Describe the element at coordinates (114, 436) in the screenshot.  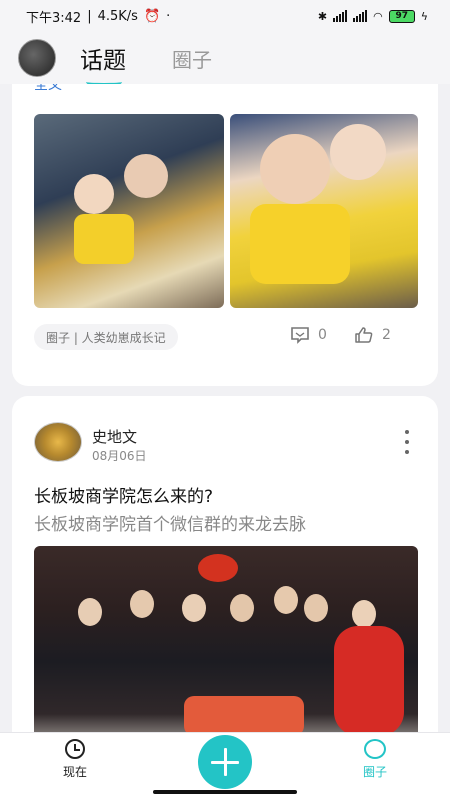
I see `author-name: 史地文` at that location.